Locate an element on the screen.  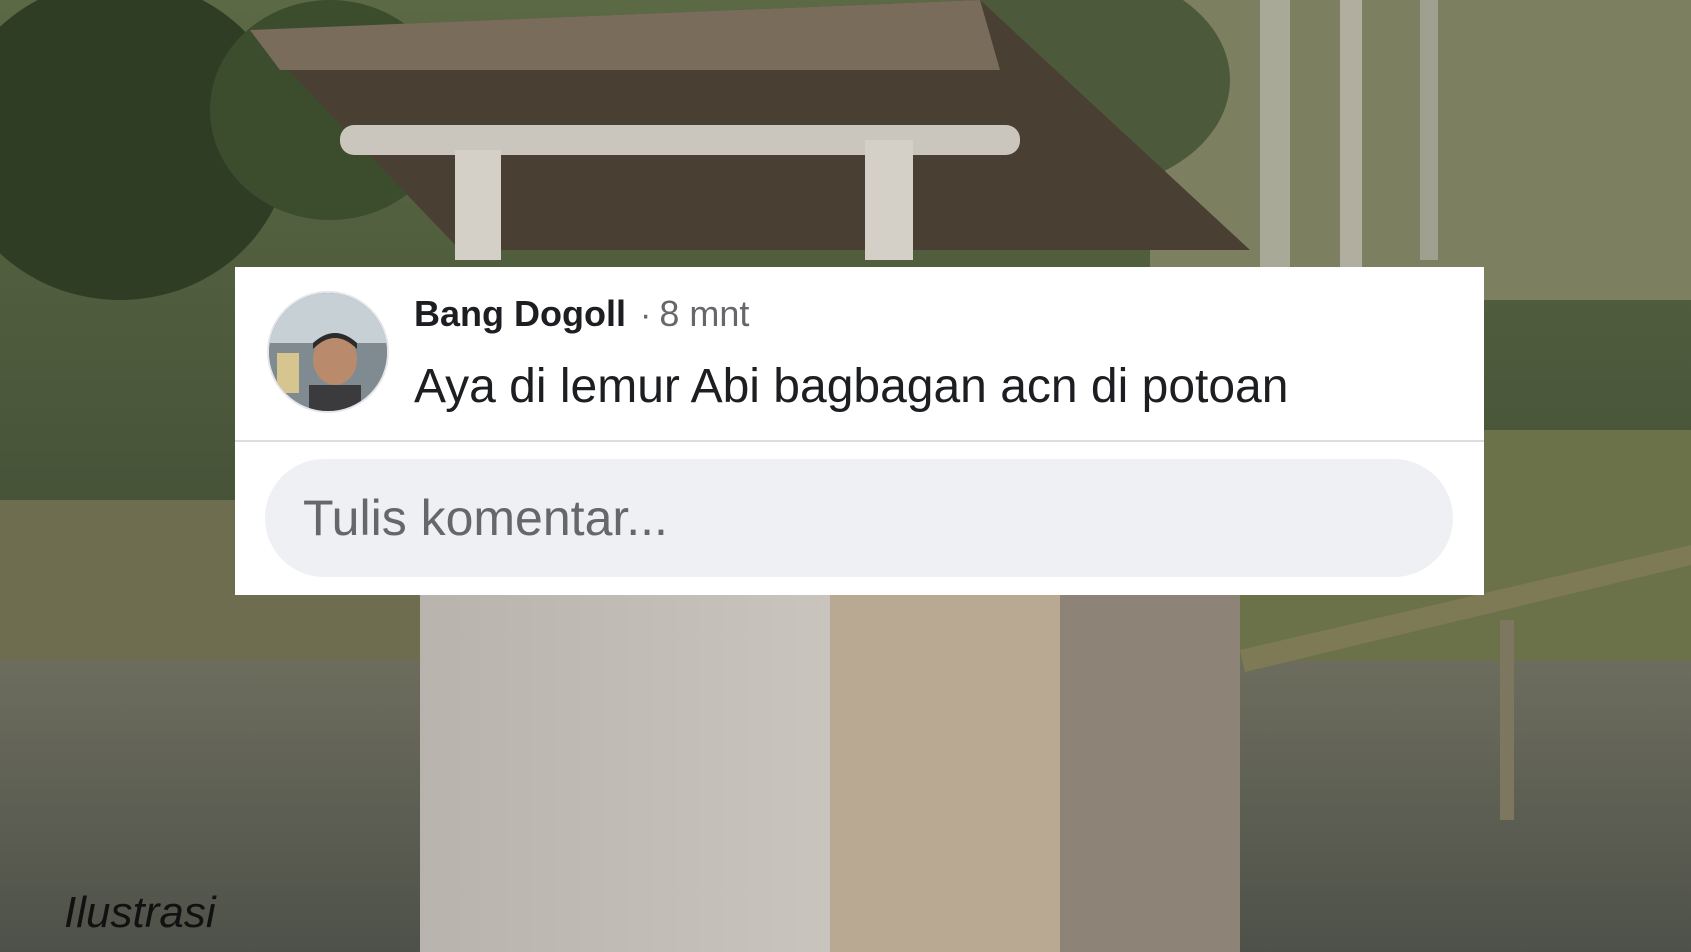
comment-input is located at coordinates (859, 518).